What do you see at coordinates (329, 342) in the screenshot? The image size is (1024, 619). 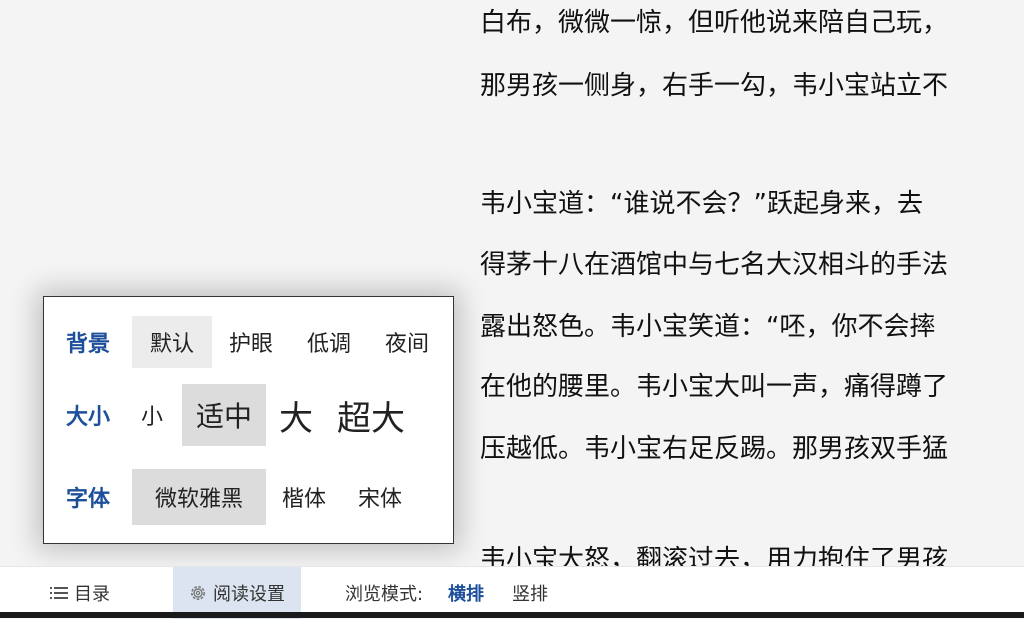 I see `bg-option-low-key: 低调` at bounding box center [329, 342].